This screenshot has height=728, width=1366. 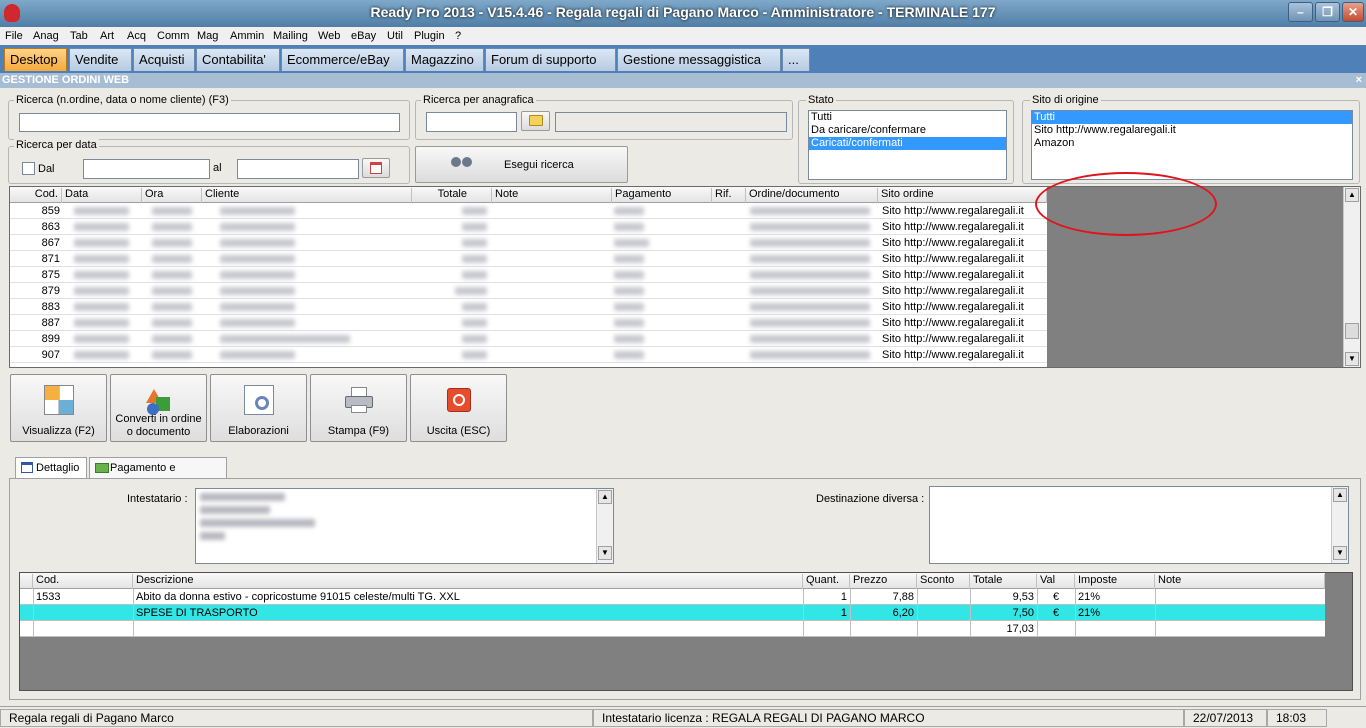 I want to click on stato-option-da-caricare: Da caricare/confermare, so click(x=907, y=130).